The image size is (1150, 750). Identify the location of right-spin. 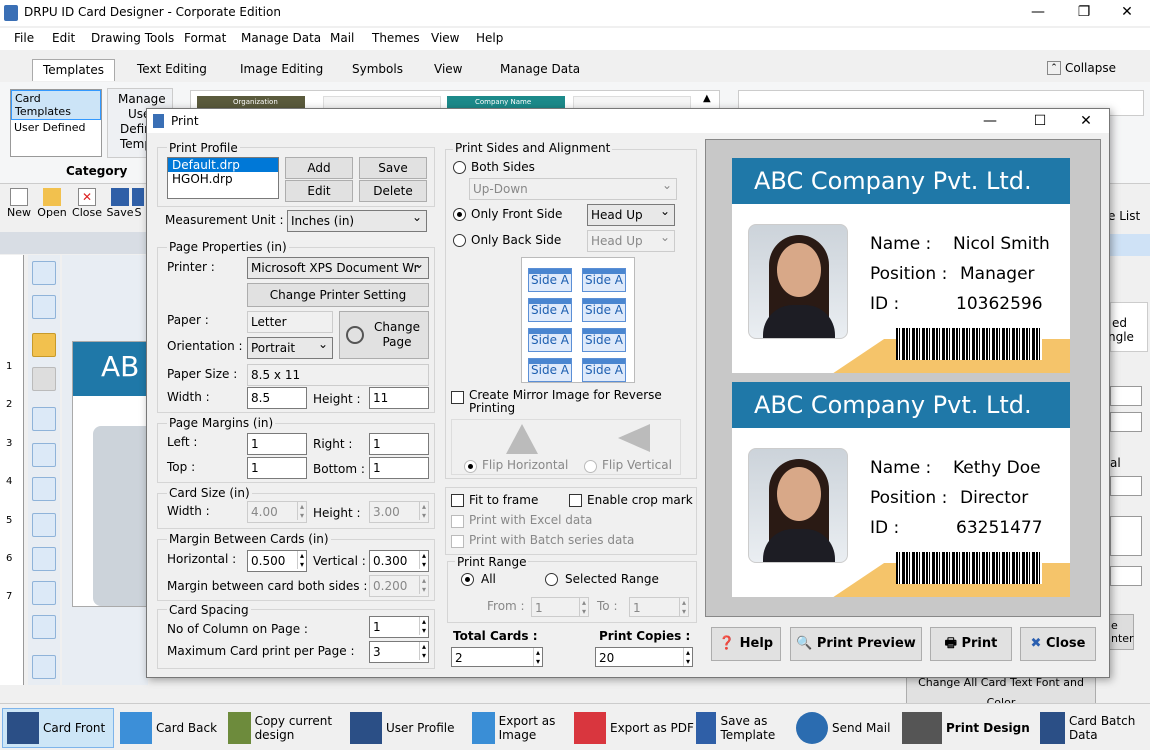
(1126, 536).